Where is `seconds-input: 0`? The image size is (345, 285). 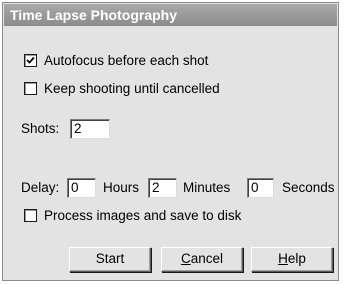
seconds-input: 0 is located at coordinates (260, 188).